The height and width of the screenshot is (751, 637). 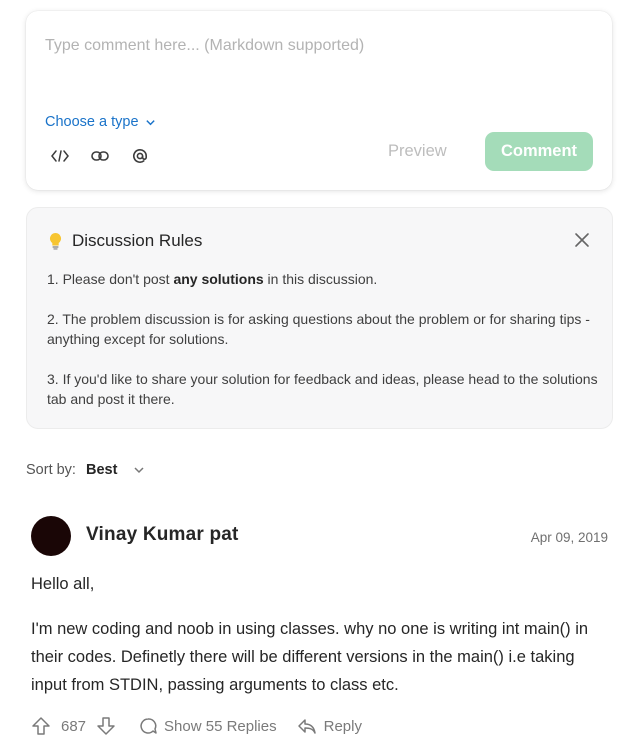 I want to click on rules-heading: Discussion Rules, so click(x=125, y=241).